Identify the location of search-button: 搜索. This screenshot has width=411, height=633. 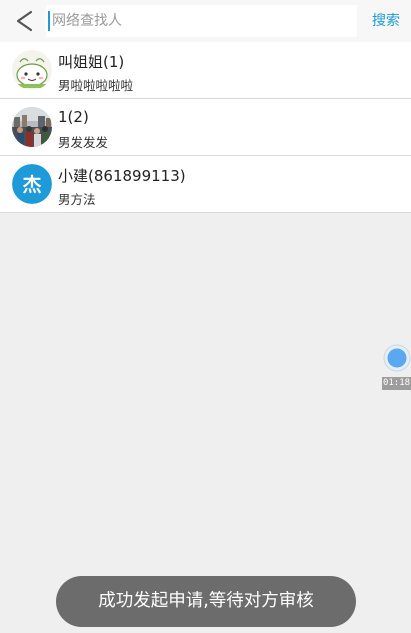
(386, 21).